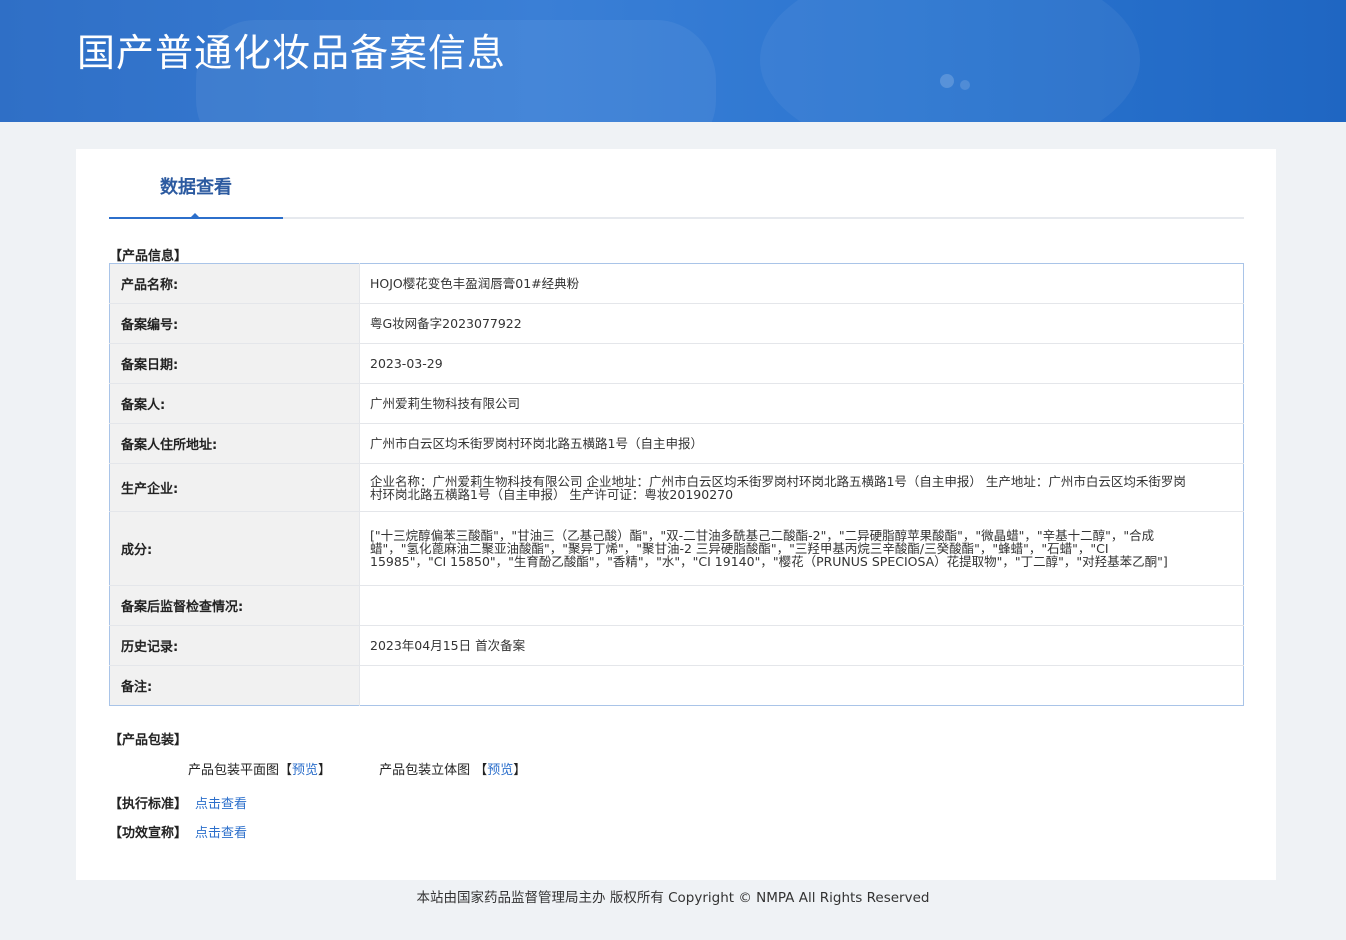 This screenshot has height=940, width=1346. Describe the element at coordinates (676, 184) in the screenshot. I see `tab-bar: 数据查看` at that location.